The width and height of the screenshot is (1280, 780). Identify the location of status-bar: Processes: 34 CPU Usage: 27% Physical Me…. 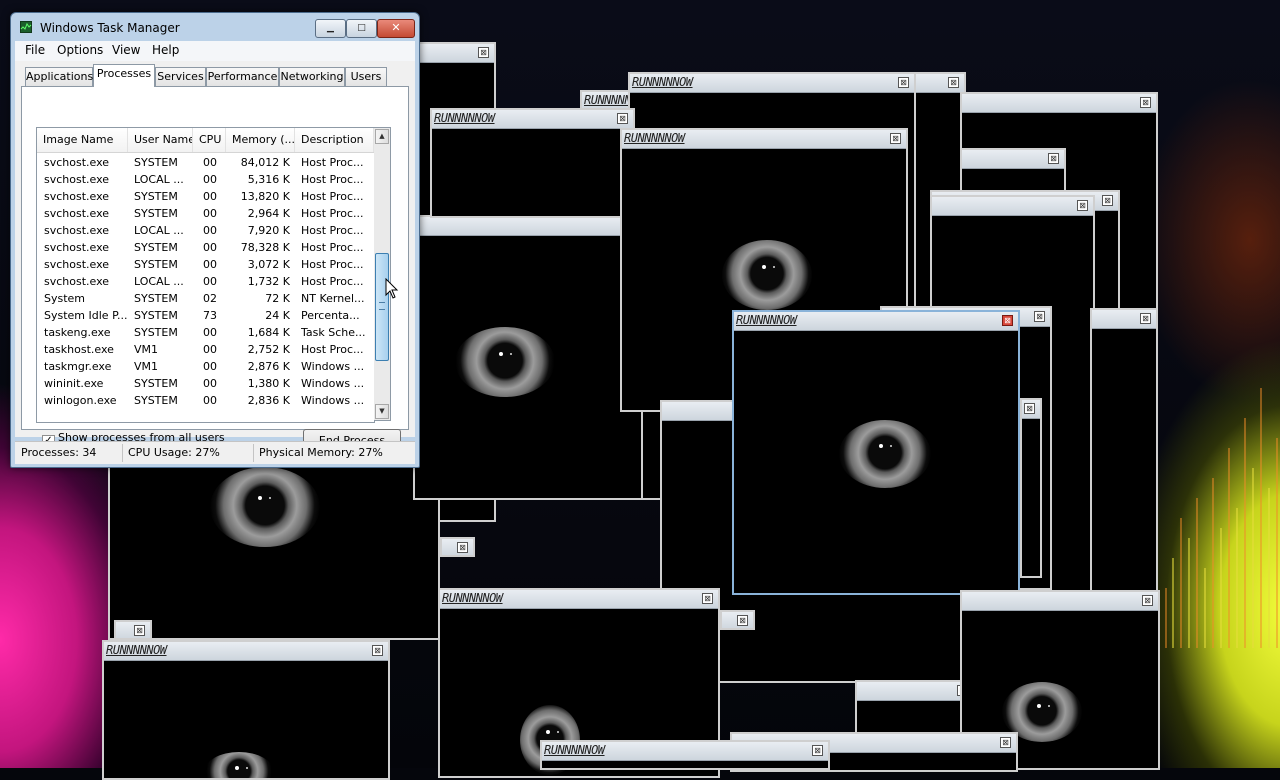
(215, 452).